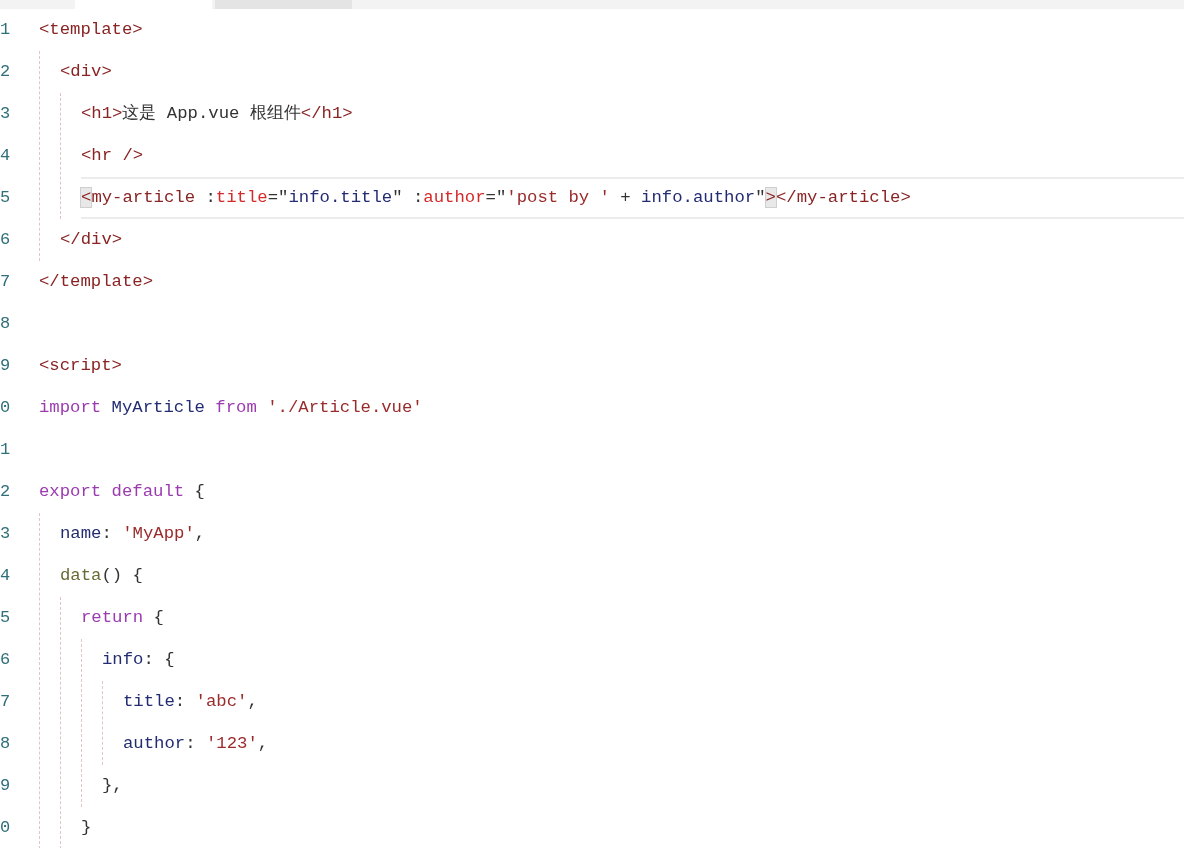  What do you see at coordinates (632, 198) in the screenshot?
I see `code-line: <my-article :title="info.title" :author="'post by ' + info.author"></my-article>` at bounding box center [632, 198].